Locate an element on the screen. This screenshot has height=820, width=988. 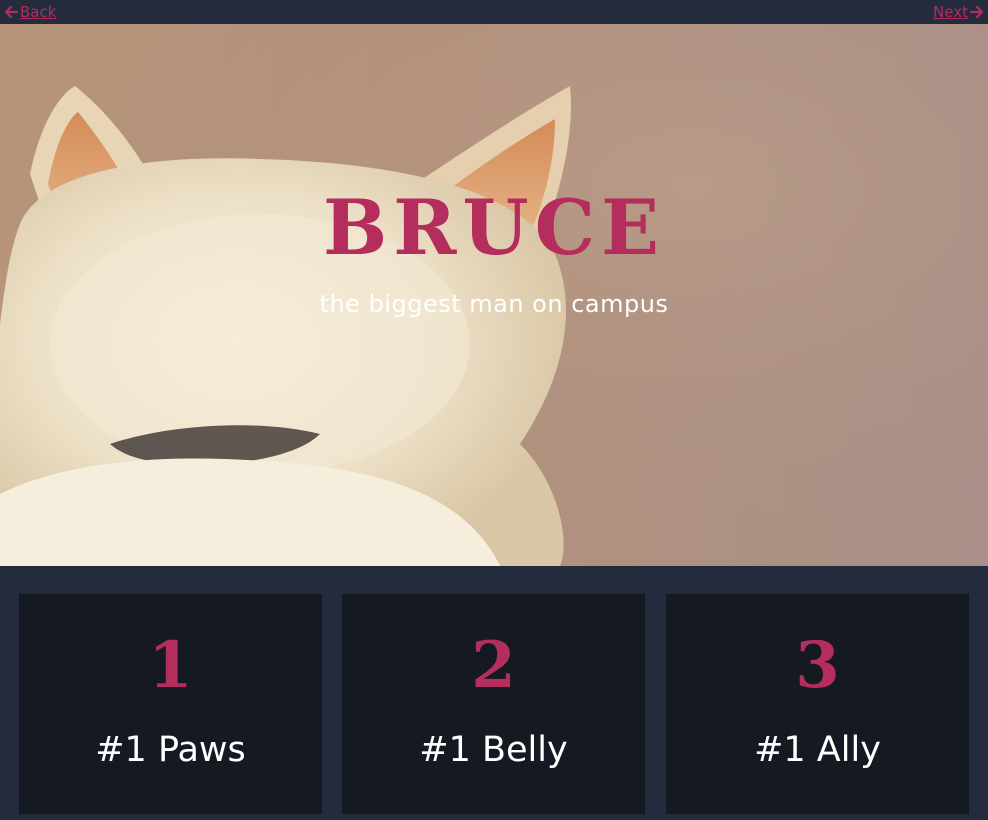
hero-title: BRUCE is located at coordinates (494, 227).